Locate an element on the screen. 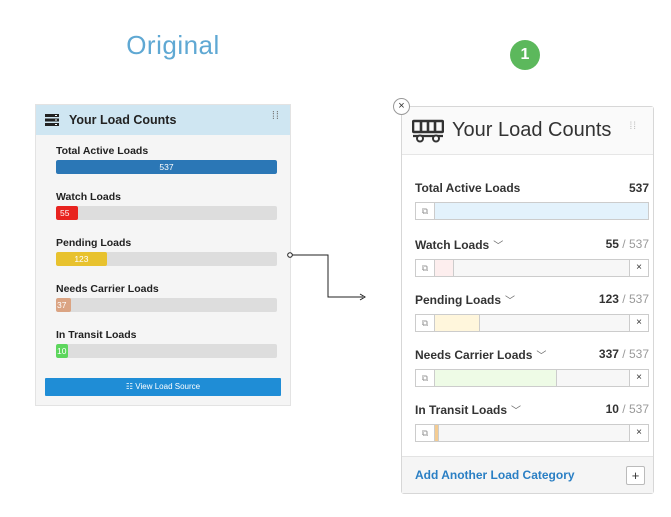 The width and height of the screenshot is (671, 517). original-item-value: 10 is located at coordinates (62, 351).